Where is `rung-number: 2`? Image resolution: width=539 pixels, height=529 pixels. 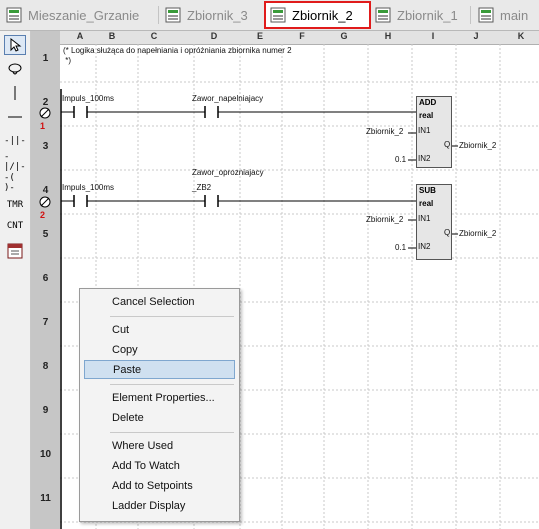
rung-number: 2 is located at coordinates (43, 215).